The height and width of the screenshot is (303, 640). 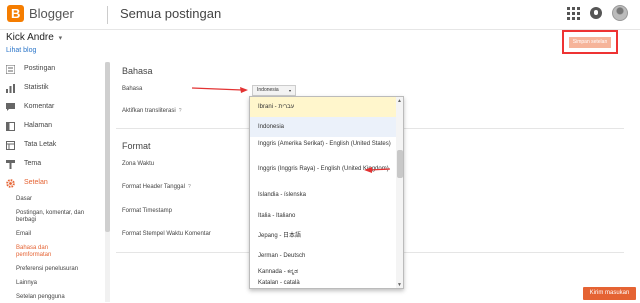 I want to click on annotation-box: Simpan setelan, so click(x=590, y=42).